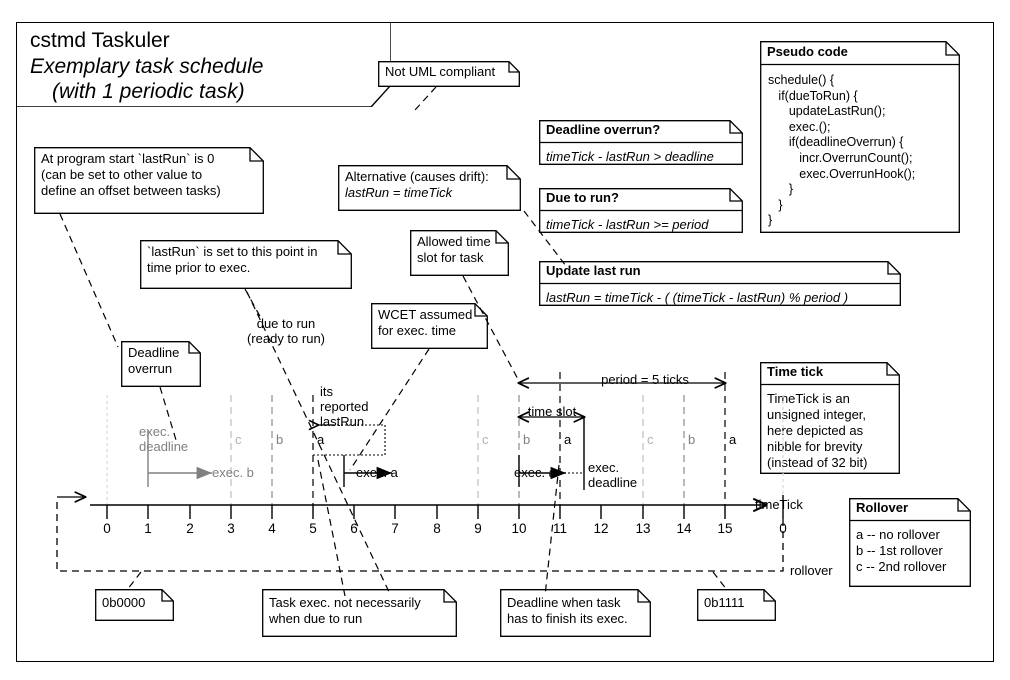  I want to click on tick-label-1-1: 1, so click(148, 528).